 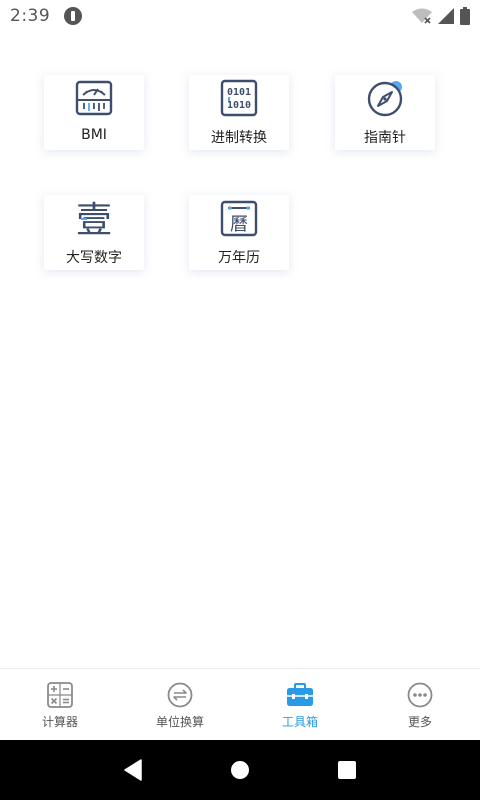 What do you see at coordinates (239, 138) in the screenshot?
I see `tool-label-base-conversion: 进制转换` at bounding box center [239, 138].